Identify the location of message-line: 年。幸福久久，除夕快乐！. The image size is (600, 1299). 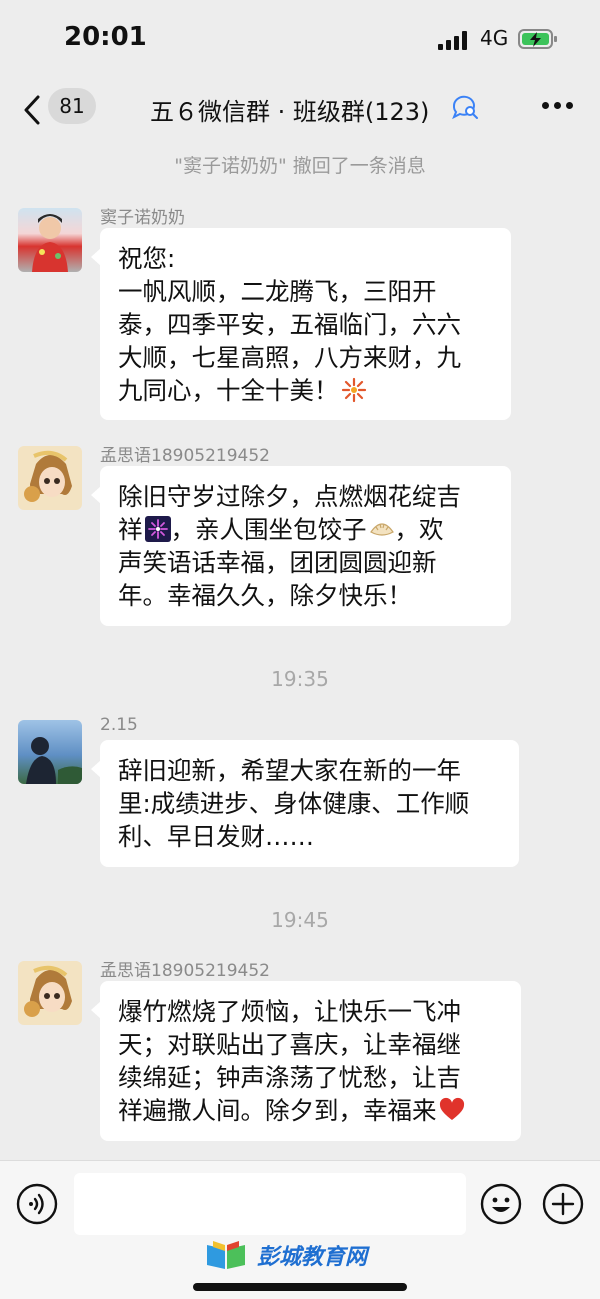
(265, 595).